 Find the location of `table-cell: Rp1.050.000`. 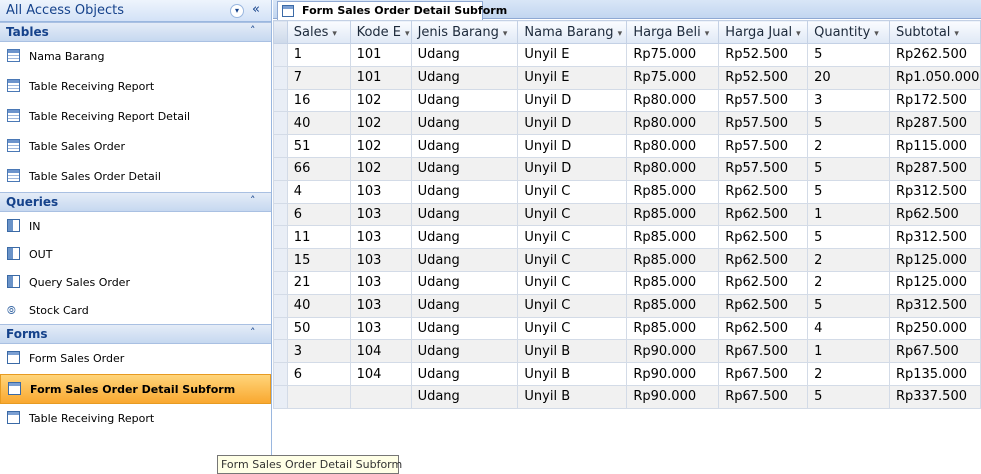

table-cell: Rp1.050.000 is located at coordinates (934, 77).